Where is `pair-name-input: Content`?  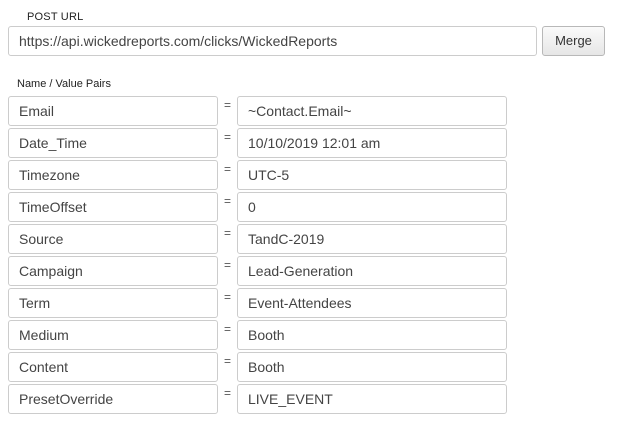
pair-name-input: Content is located at coordinates (113, 367).